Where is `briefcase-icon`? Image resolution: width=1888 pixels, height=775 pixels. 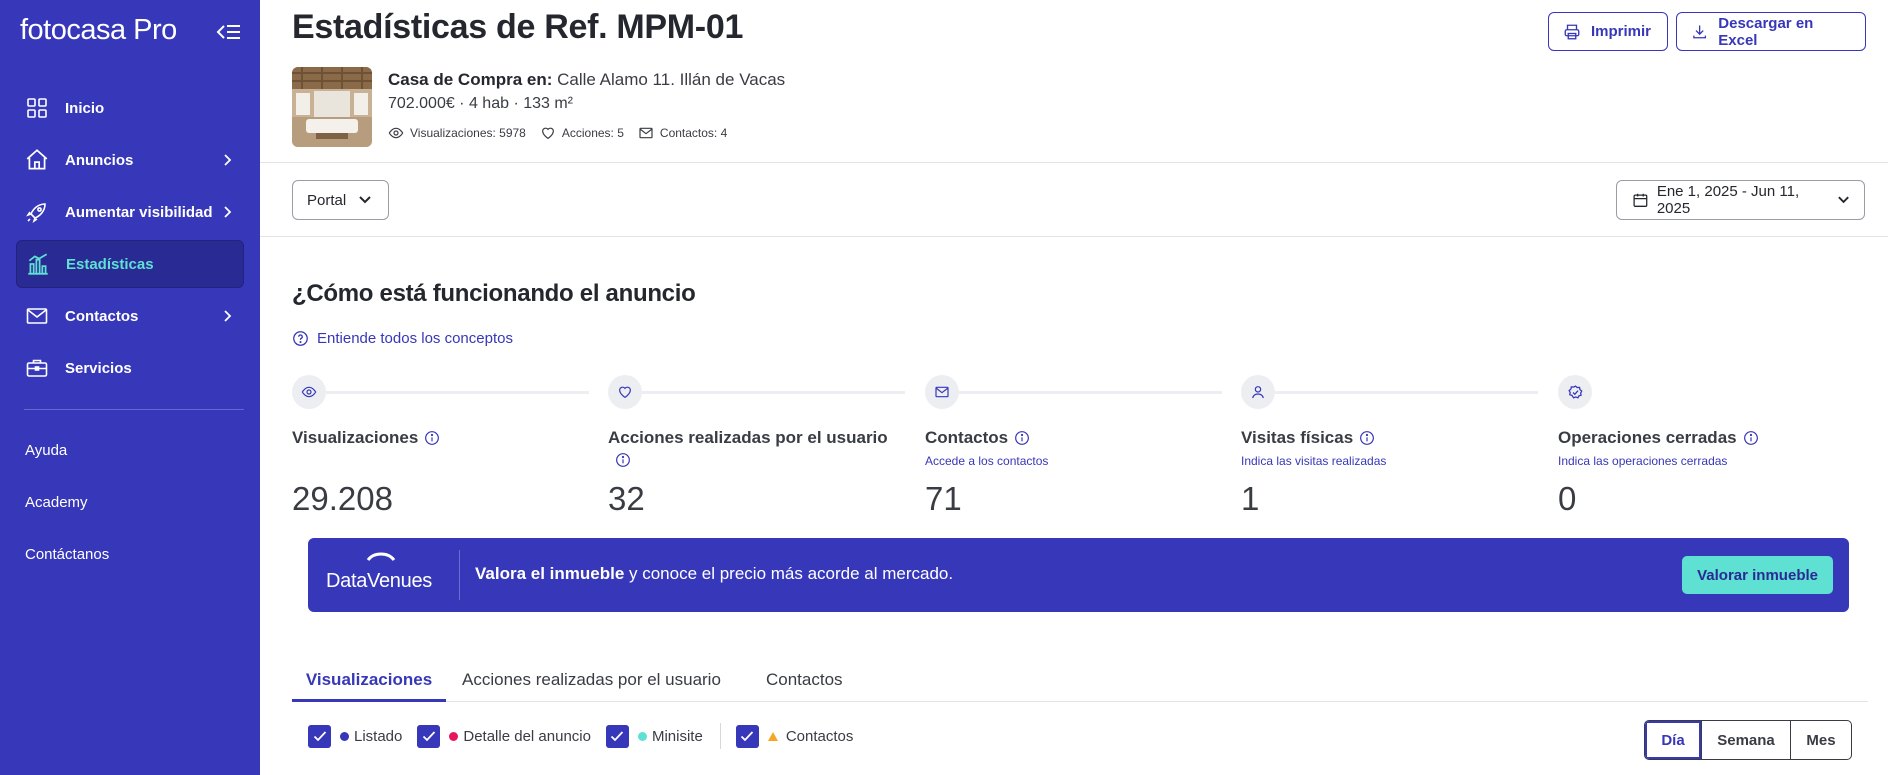
briefcase-icon is located at coordinates (37, 368).